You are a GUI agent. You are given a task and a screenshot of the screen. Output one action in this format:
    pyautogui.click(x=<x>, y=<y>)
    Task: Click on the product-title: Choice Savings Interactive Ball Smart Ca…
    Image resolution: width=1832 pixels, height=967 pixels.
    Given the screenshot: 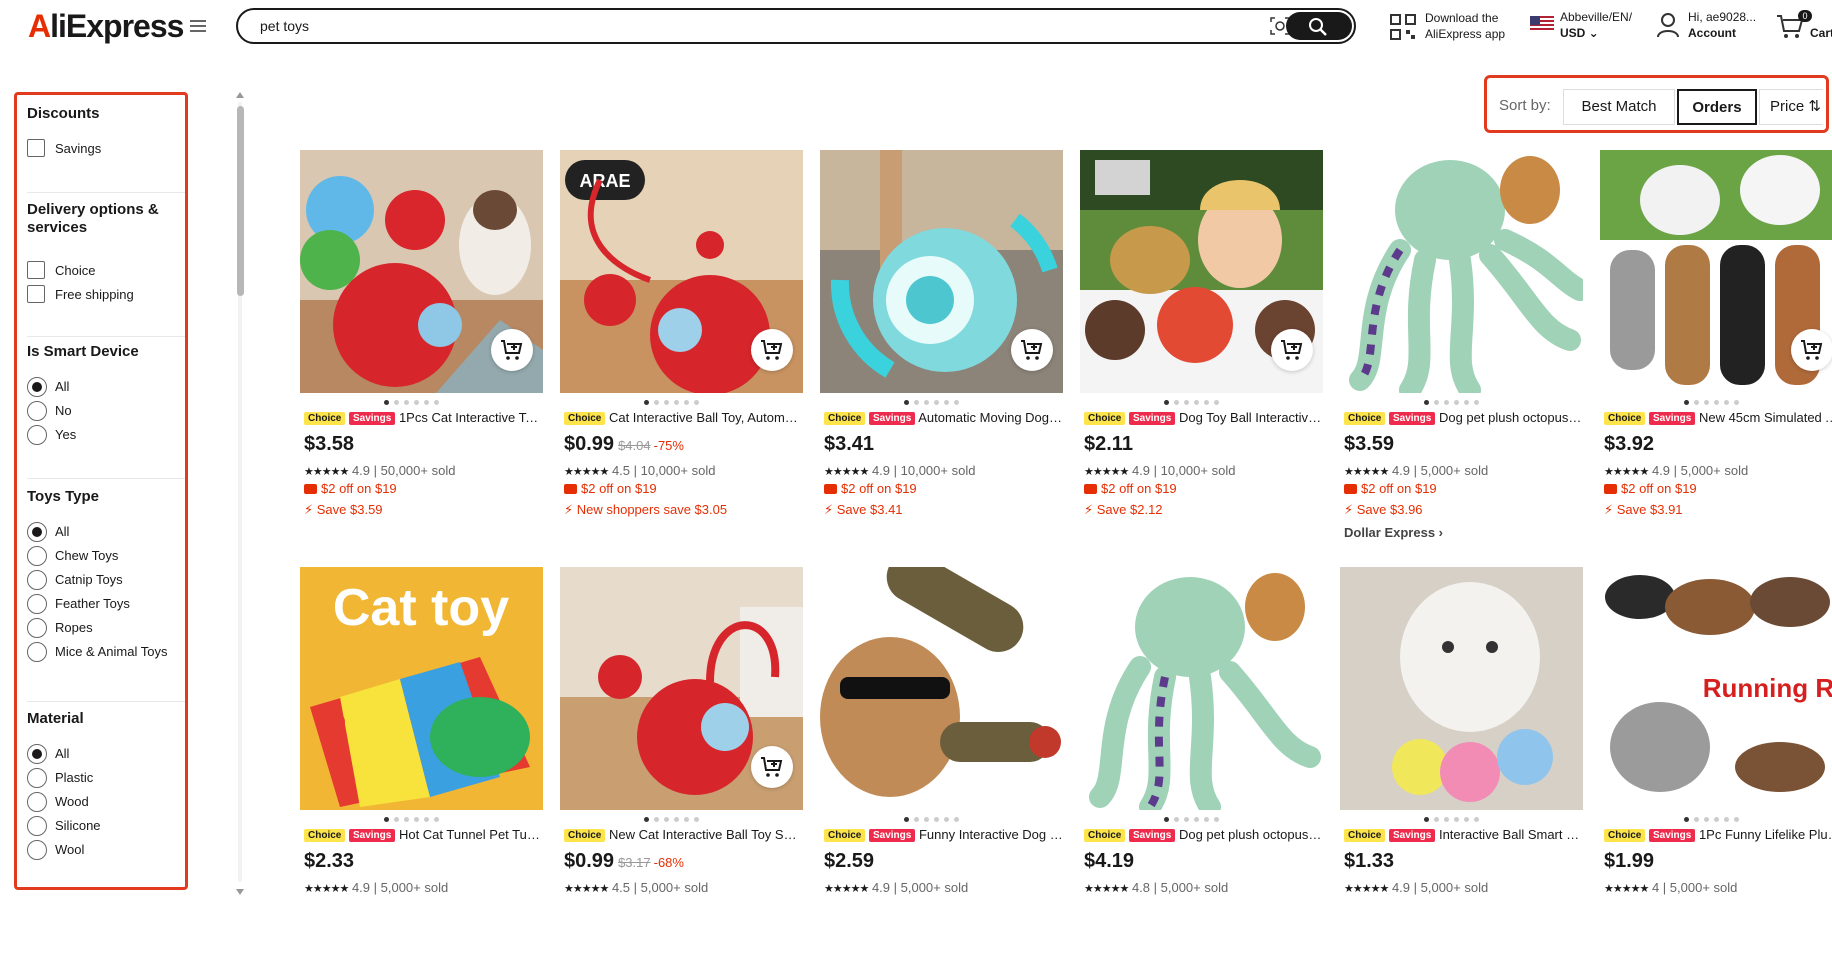 What is the action you would take?
    pyautogui.click(x=1463, y=836)
    